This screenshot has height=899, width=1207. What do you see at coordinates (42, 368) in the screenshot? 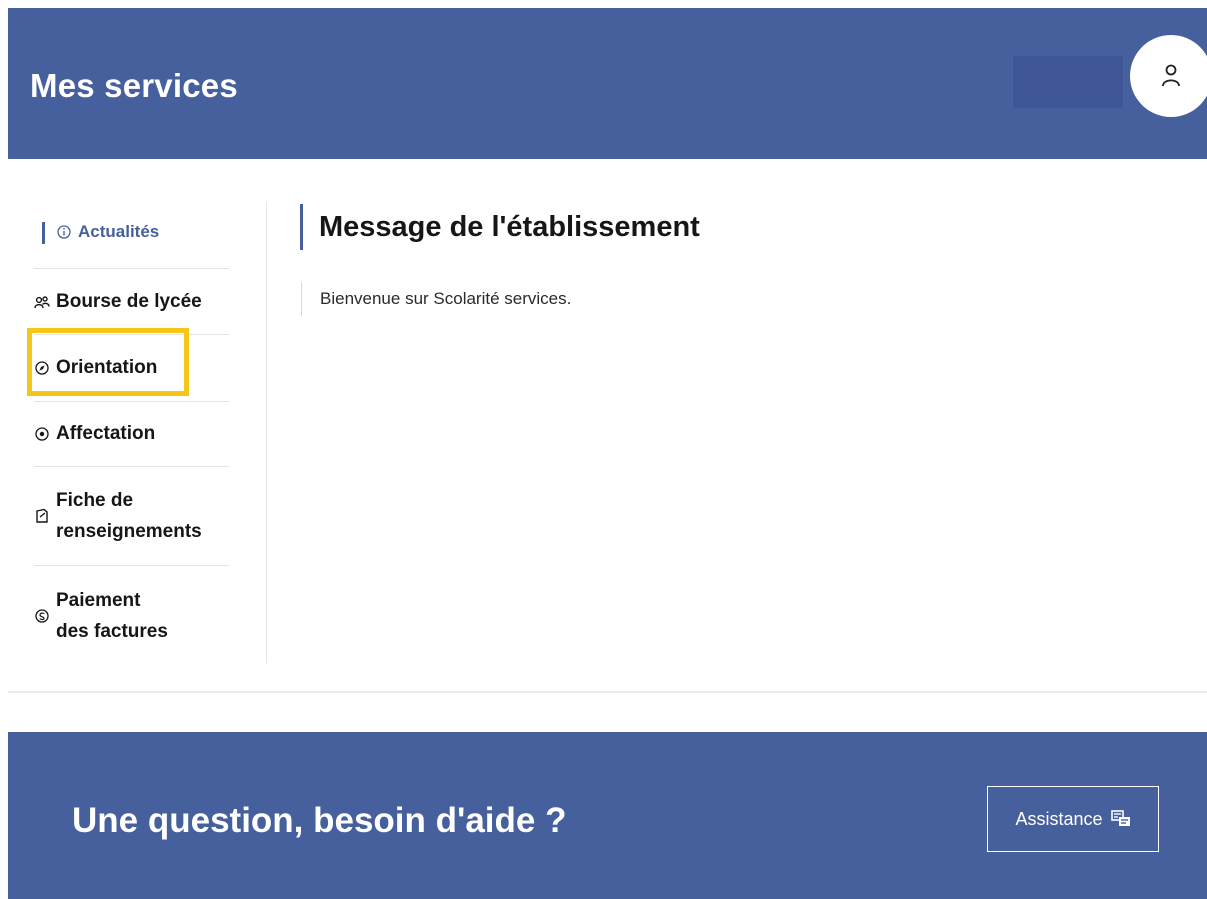
I see `compass-icon` at bounding box center [42, 368].